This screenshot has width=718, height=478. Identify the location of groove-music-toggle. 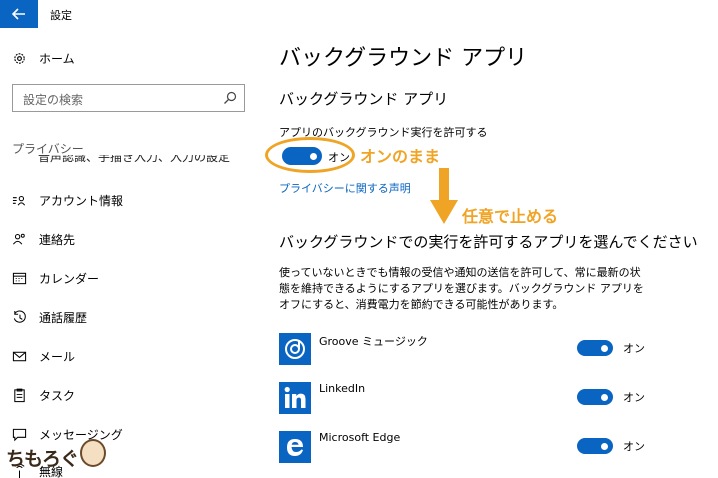
(595, 348).